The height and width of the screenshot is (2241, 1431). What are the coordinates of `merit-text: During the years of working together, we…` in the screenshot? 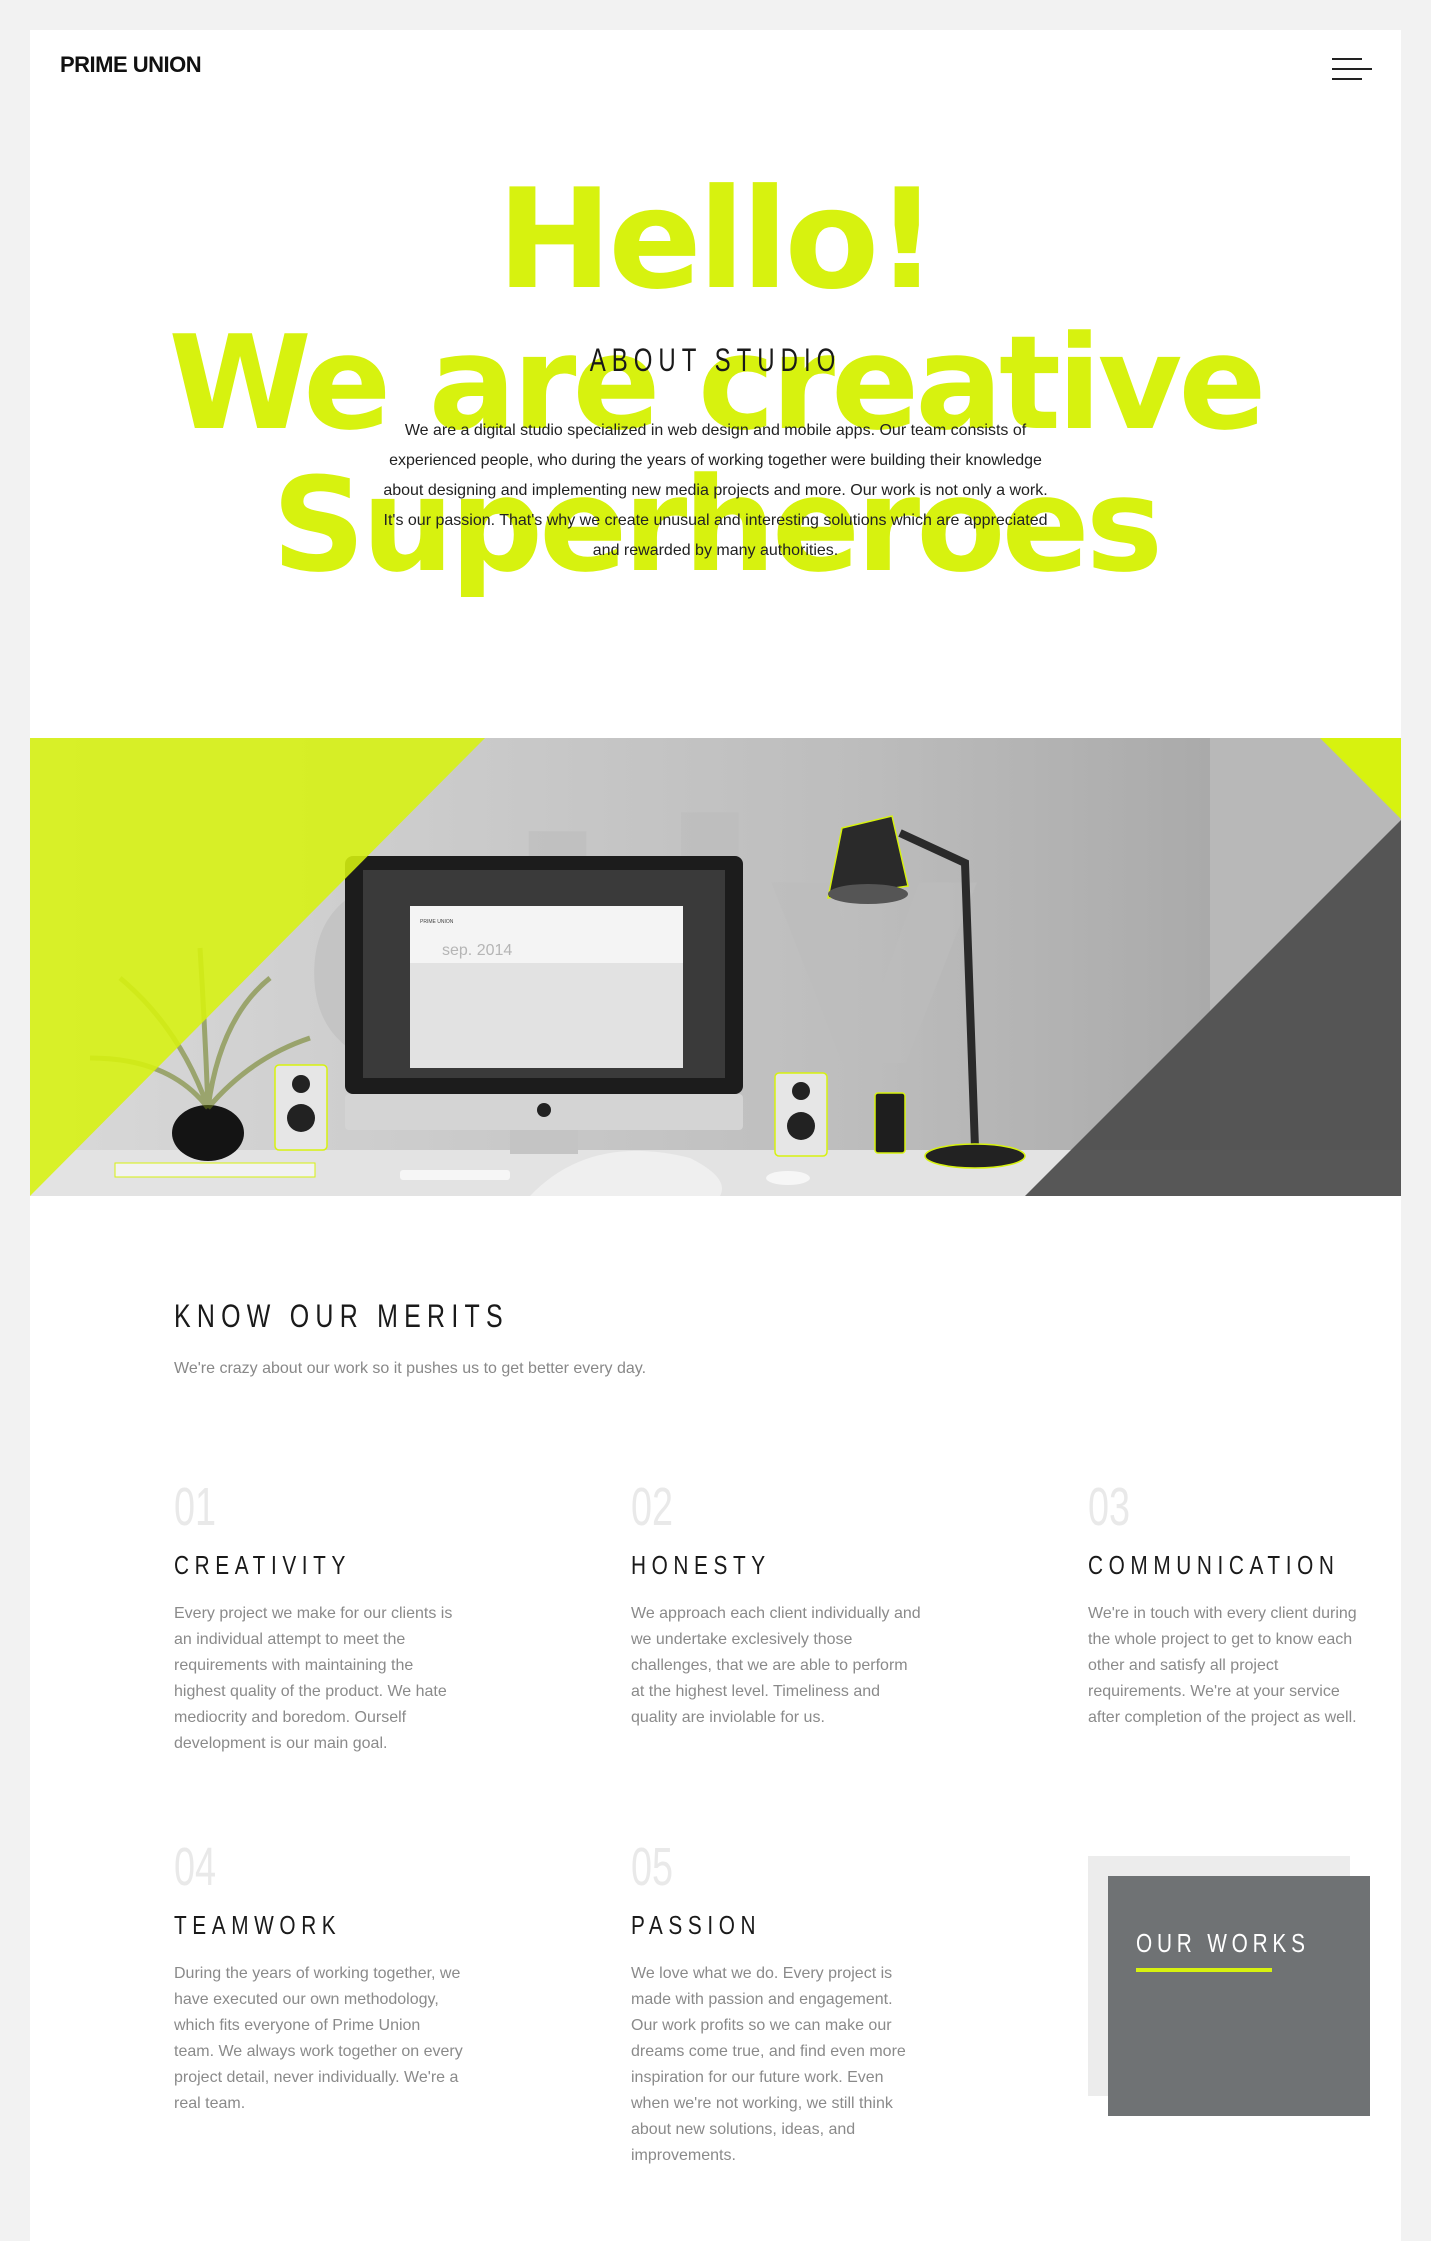 It's located at (318, 2038).